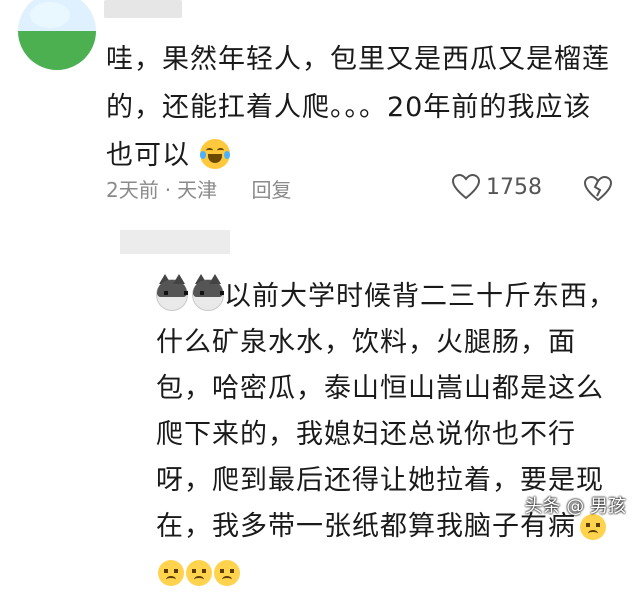 The height and width of the screenshot is (596, 640). I want to click on comment-meta: 2天前 · 天津 回复, so click(198, 188).